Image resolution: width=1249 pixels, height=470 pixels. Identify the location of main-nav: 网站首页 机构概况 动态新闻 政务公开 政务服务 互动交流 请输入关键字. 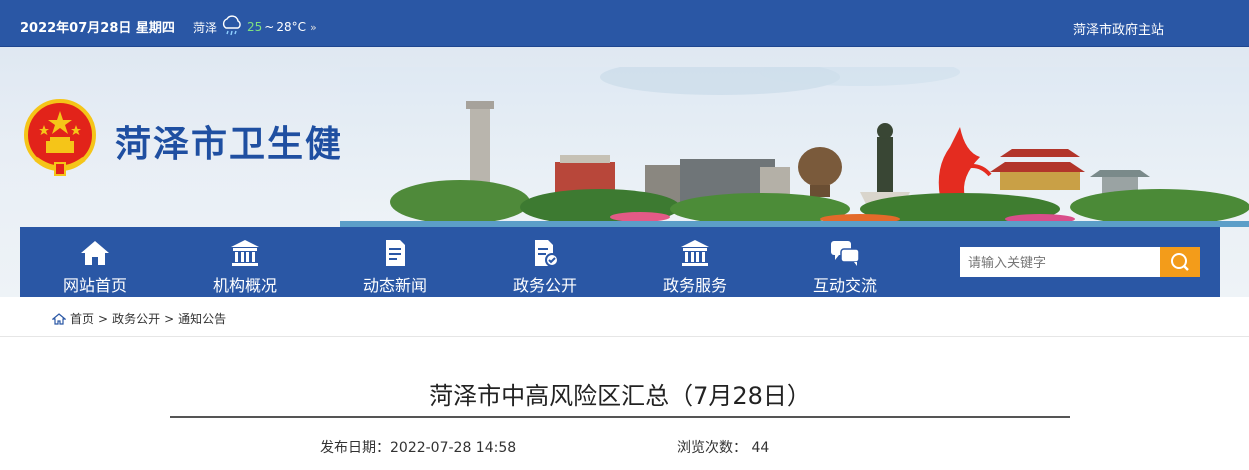
(620, 262).